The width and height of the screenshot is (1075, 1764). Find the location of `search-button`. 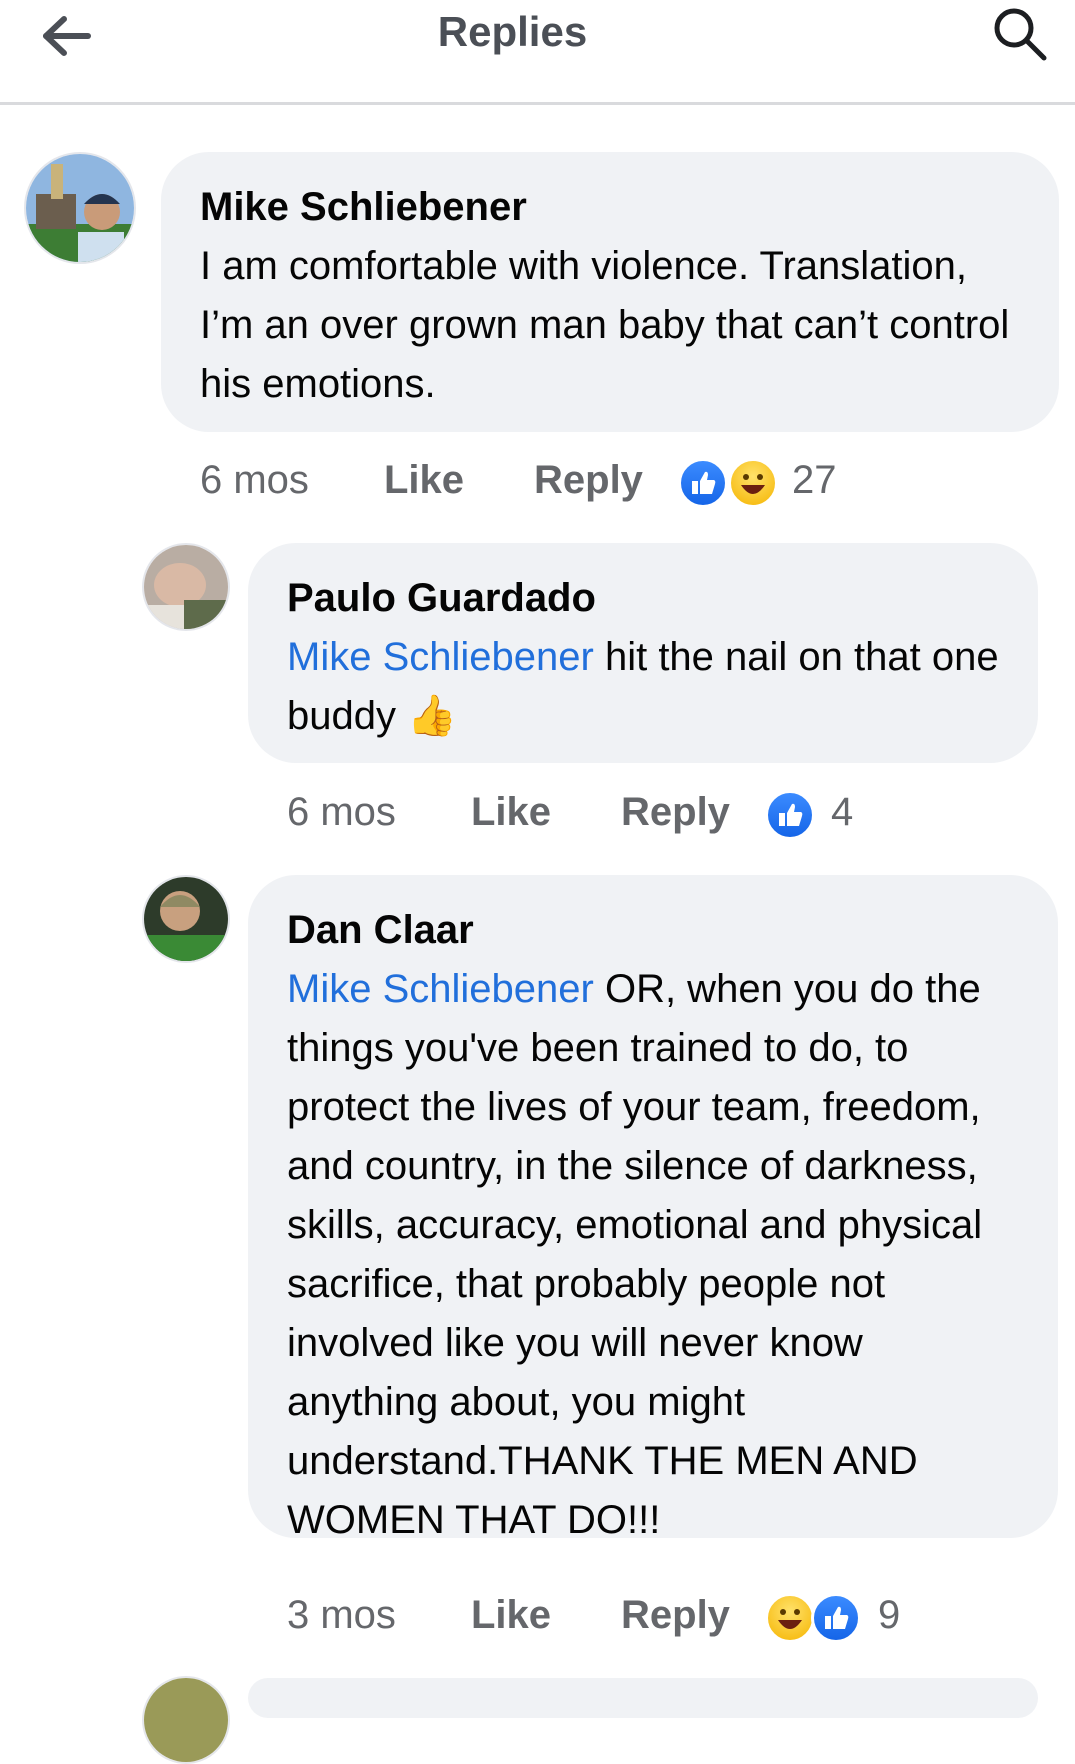

search-button is located at coordinates (1020, 34).